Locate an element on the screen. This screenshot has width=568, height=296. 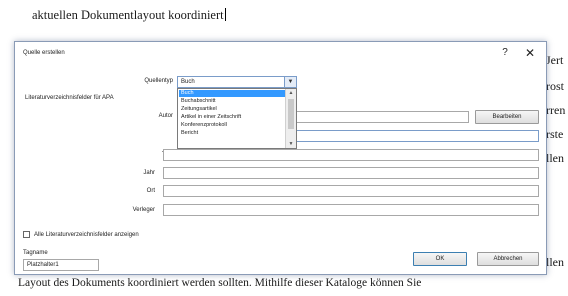
document-text-top: aktuellen Dokumentlayout koordiniert is located at coordinates (128, 15).